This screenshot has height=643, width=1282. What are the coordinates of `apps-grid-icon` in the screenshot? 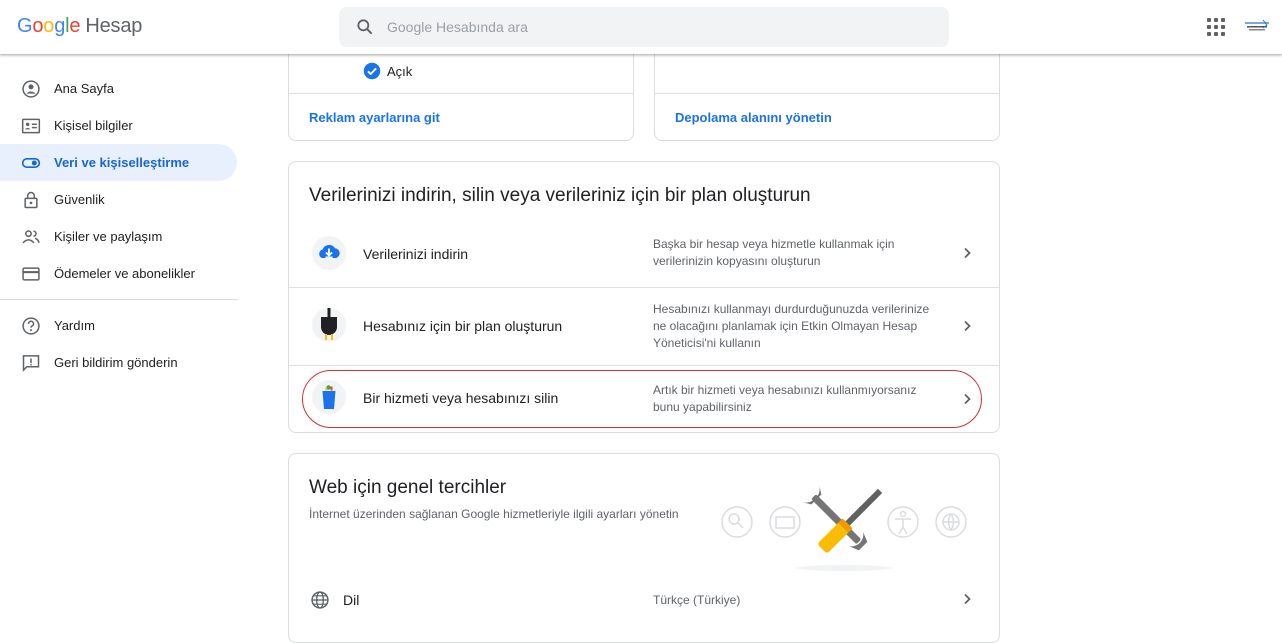 It's located at (1217, 28).